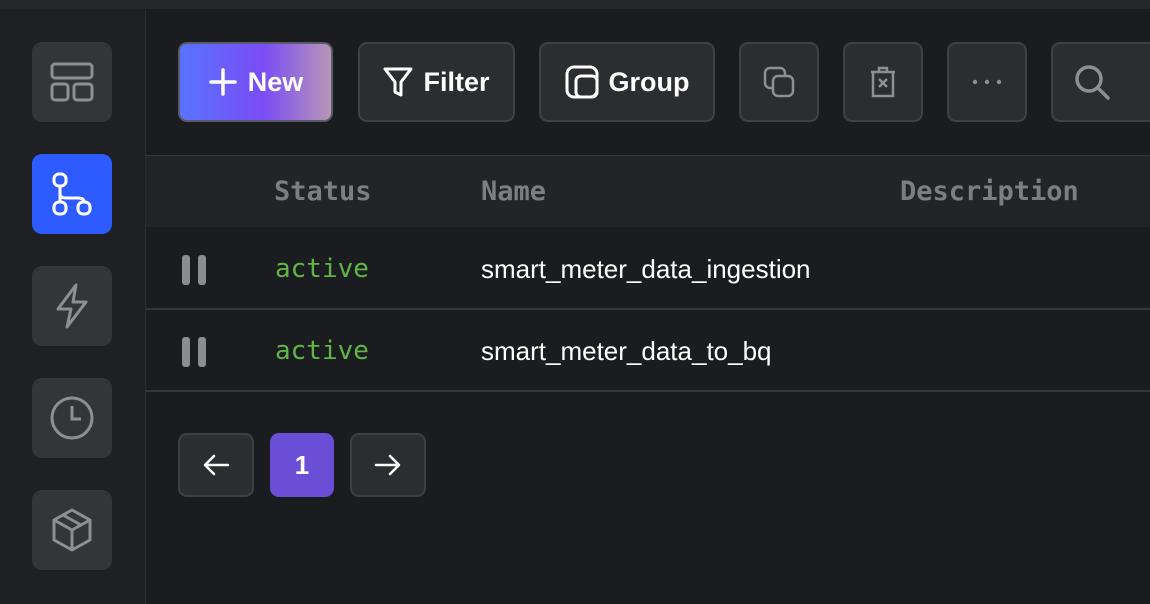 This screenshot has height=604, width=1150. I want to click on plus-icon, so click(222, 82).